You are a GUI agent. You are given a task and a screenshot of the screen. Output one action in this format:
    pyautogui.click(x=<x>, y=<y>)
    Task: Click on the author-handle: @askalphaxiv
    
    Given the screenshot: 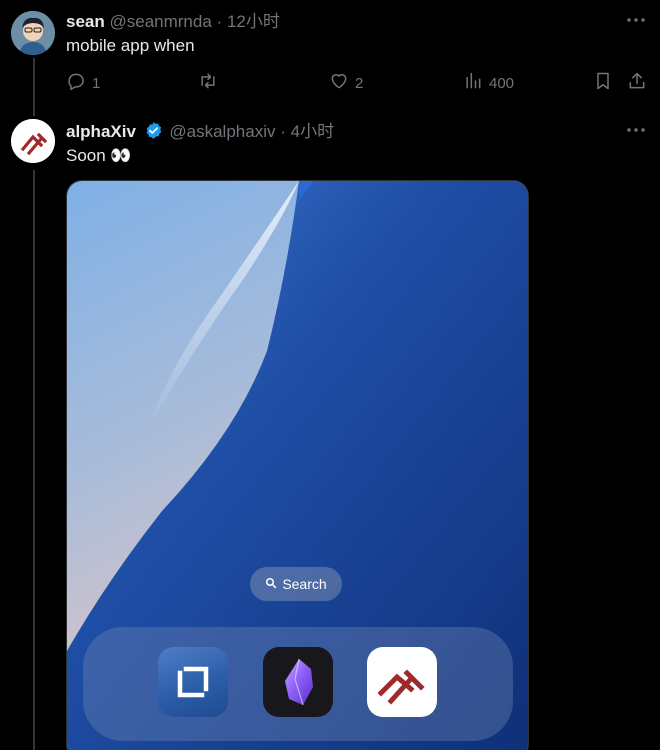 What is the action you would take?
    pyautogui.click(x=222, y=131)
    